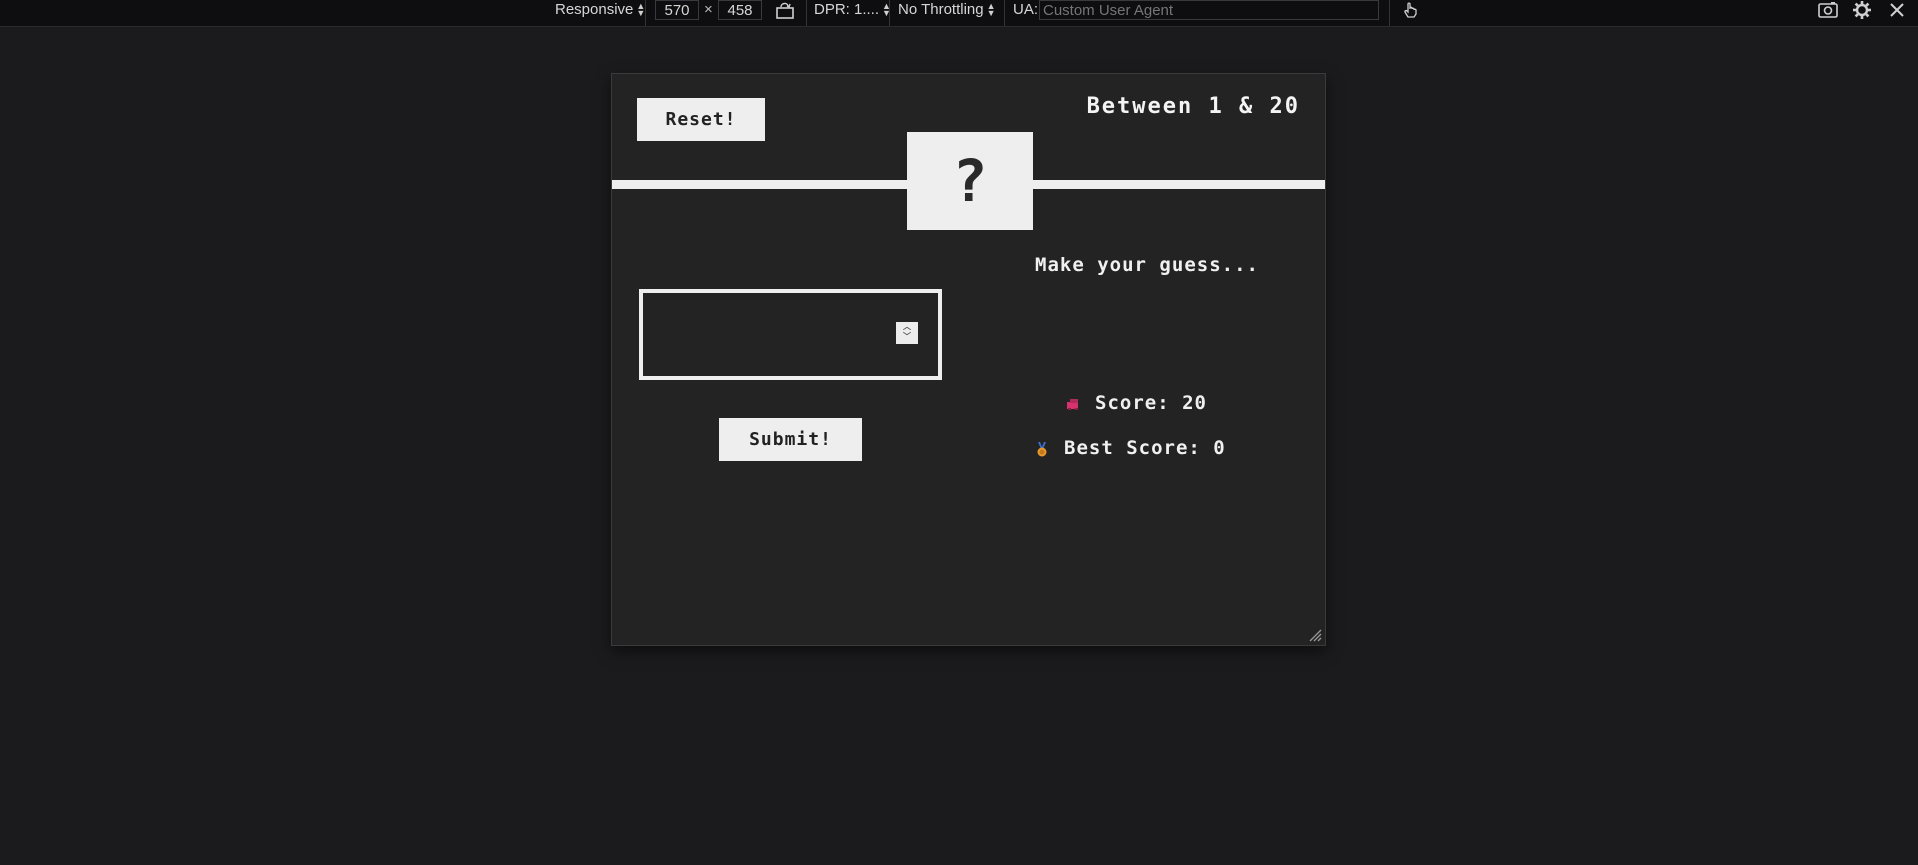 Image resolution: width=1918 pixels, height=865 pixels. I want to click on spin-up-icon: ︿, so click(907, 326).